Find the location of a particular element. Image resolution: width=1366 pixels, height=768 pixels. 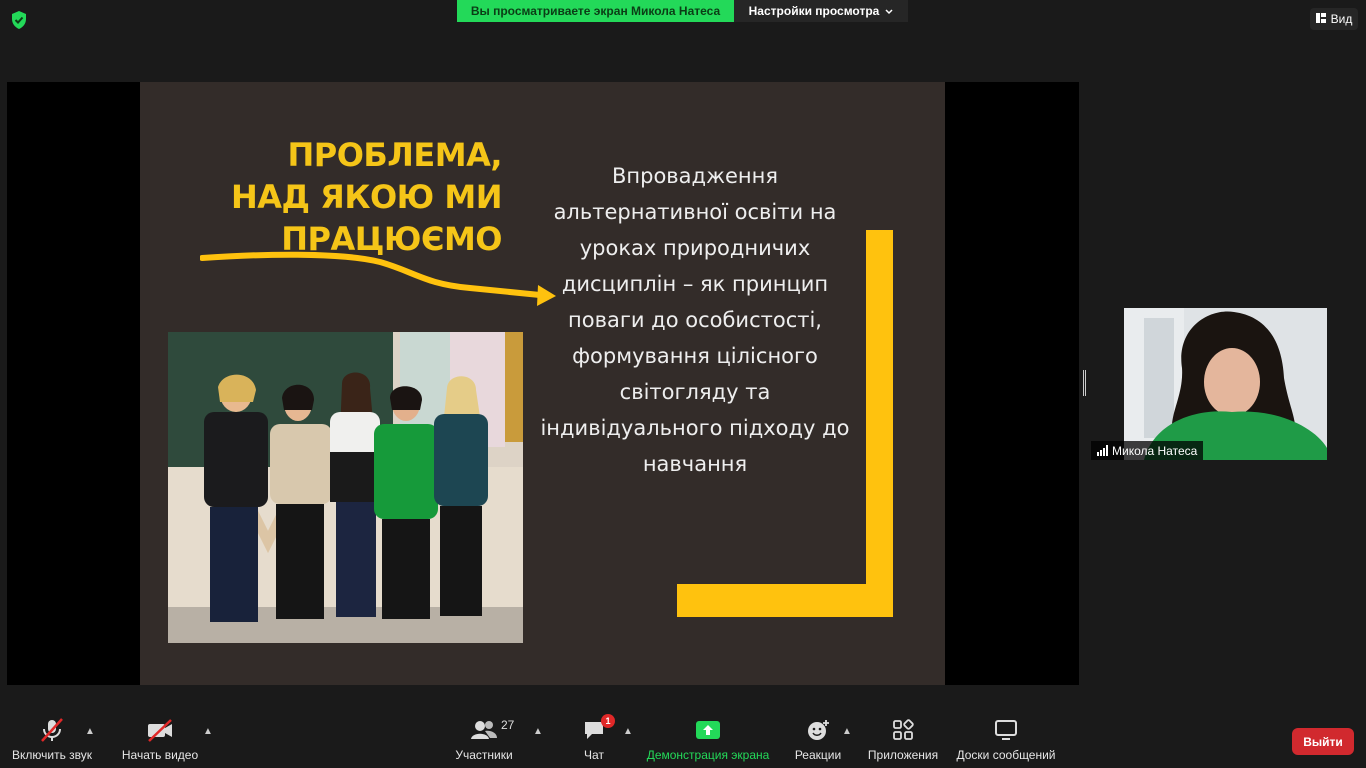

slide-bracket-horizontal is located at coordinates (785, 600).